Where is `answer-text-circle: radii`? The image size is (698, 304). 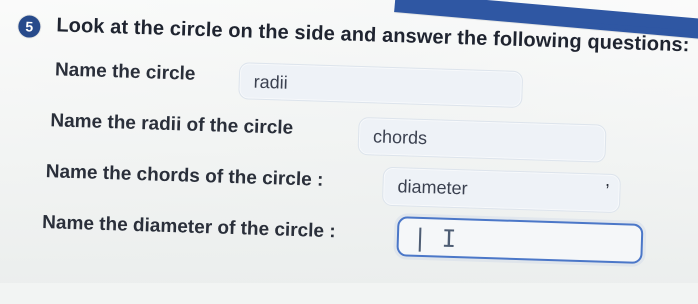 answer-text-circle: radii is located at coordinates (271, 82).